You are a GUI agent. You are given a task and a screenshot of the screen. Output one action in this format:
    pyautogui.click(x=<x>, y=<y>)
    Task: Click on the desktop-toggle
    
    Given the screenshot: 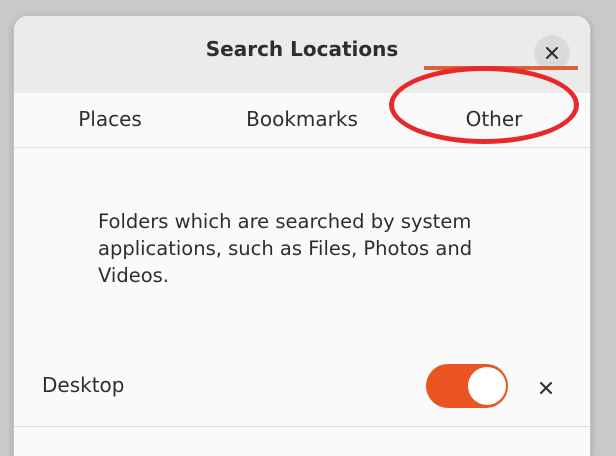 What is the action you would take?
    pyautogui.click(x=467, y=386)
    